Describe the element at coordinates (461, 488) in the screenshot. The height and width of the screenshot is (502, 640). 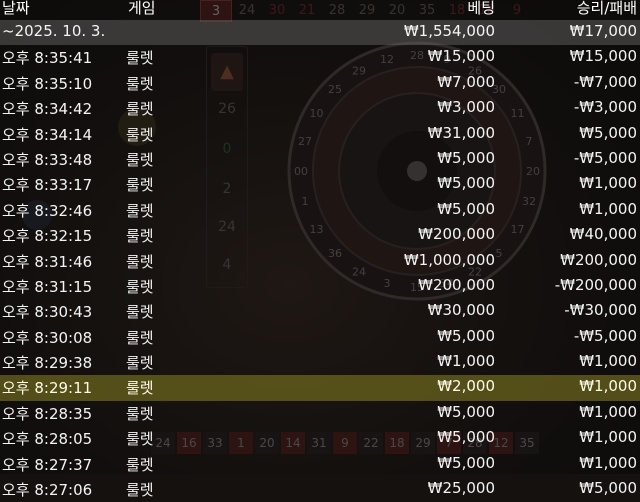
I see `row-bet: ₩25,000` at that location.